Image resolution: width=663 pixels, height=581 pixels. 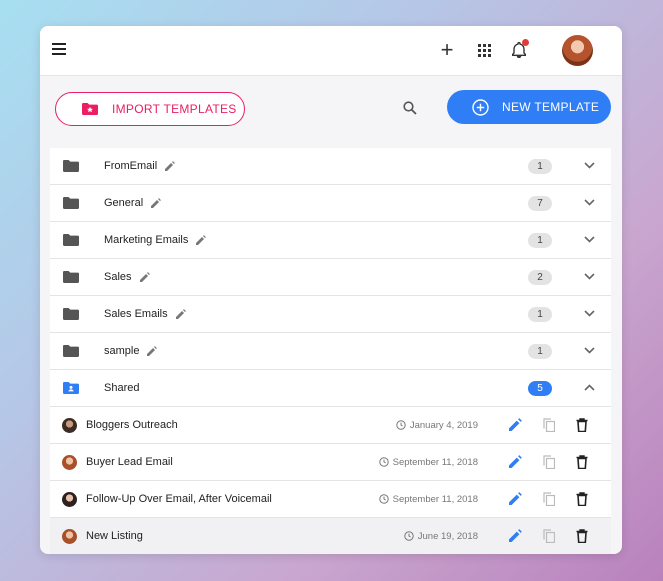 What do you see at coordinates (443, 425) in the screenshot?
I see `template-date-text: January 4, 2019` at bounding box center [443, 425].